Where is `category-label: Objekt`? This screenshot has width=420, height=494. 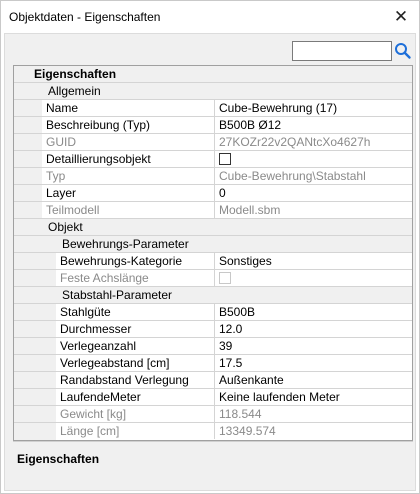
category-label: Objekt is located at coordinates (220, 227).